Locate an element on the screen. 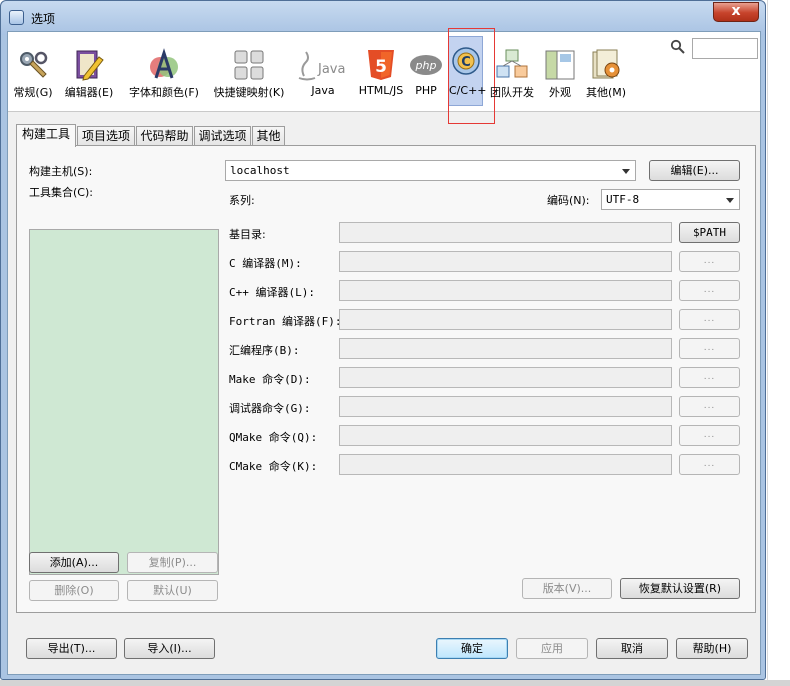  category-label: 常规(G) is located at coordinates (33, 92).